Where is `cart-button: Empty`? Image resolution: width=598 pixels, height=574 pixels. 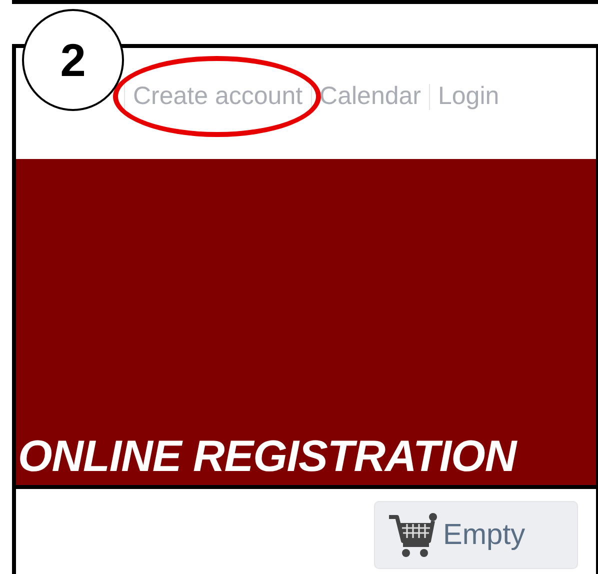
cart-button: Empty is located at coordinates (476, 535).